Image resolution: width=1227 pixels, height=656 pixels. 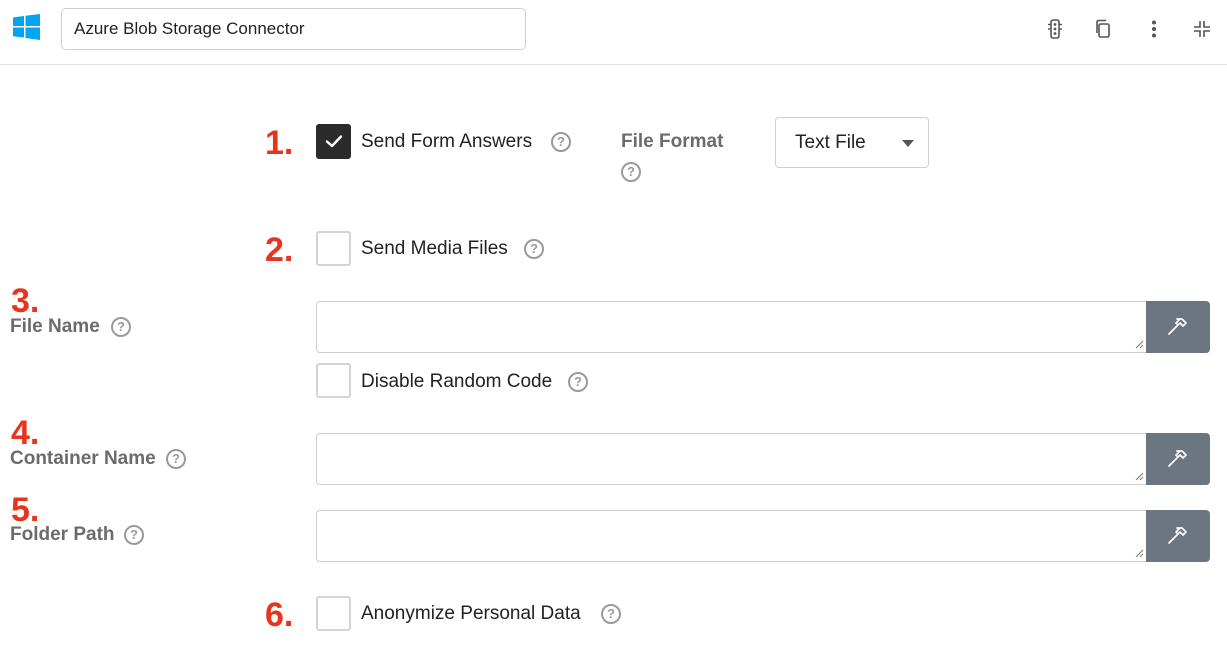 I want to click on file-format-selected-value: Text File, so click(x=830, y=142).